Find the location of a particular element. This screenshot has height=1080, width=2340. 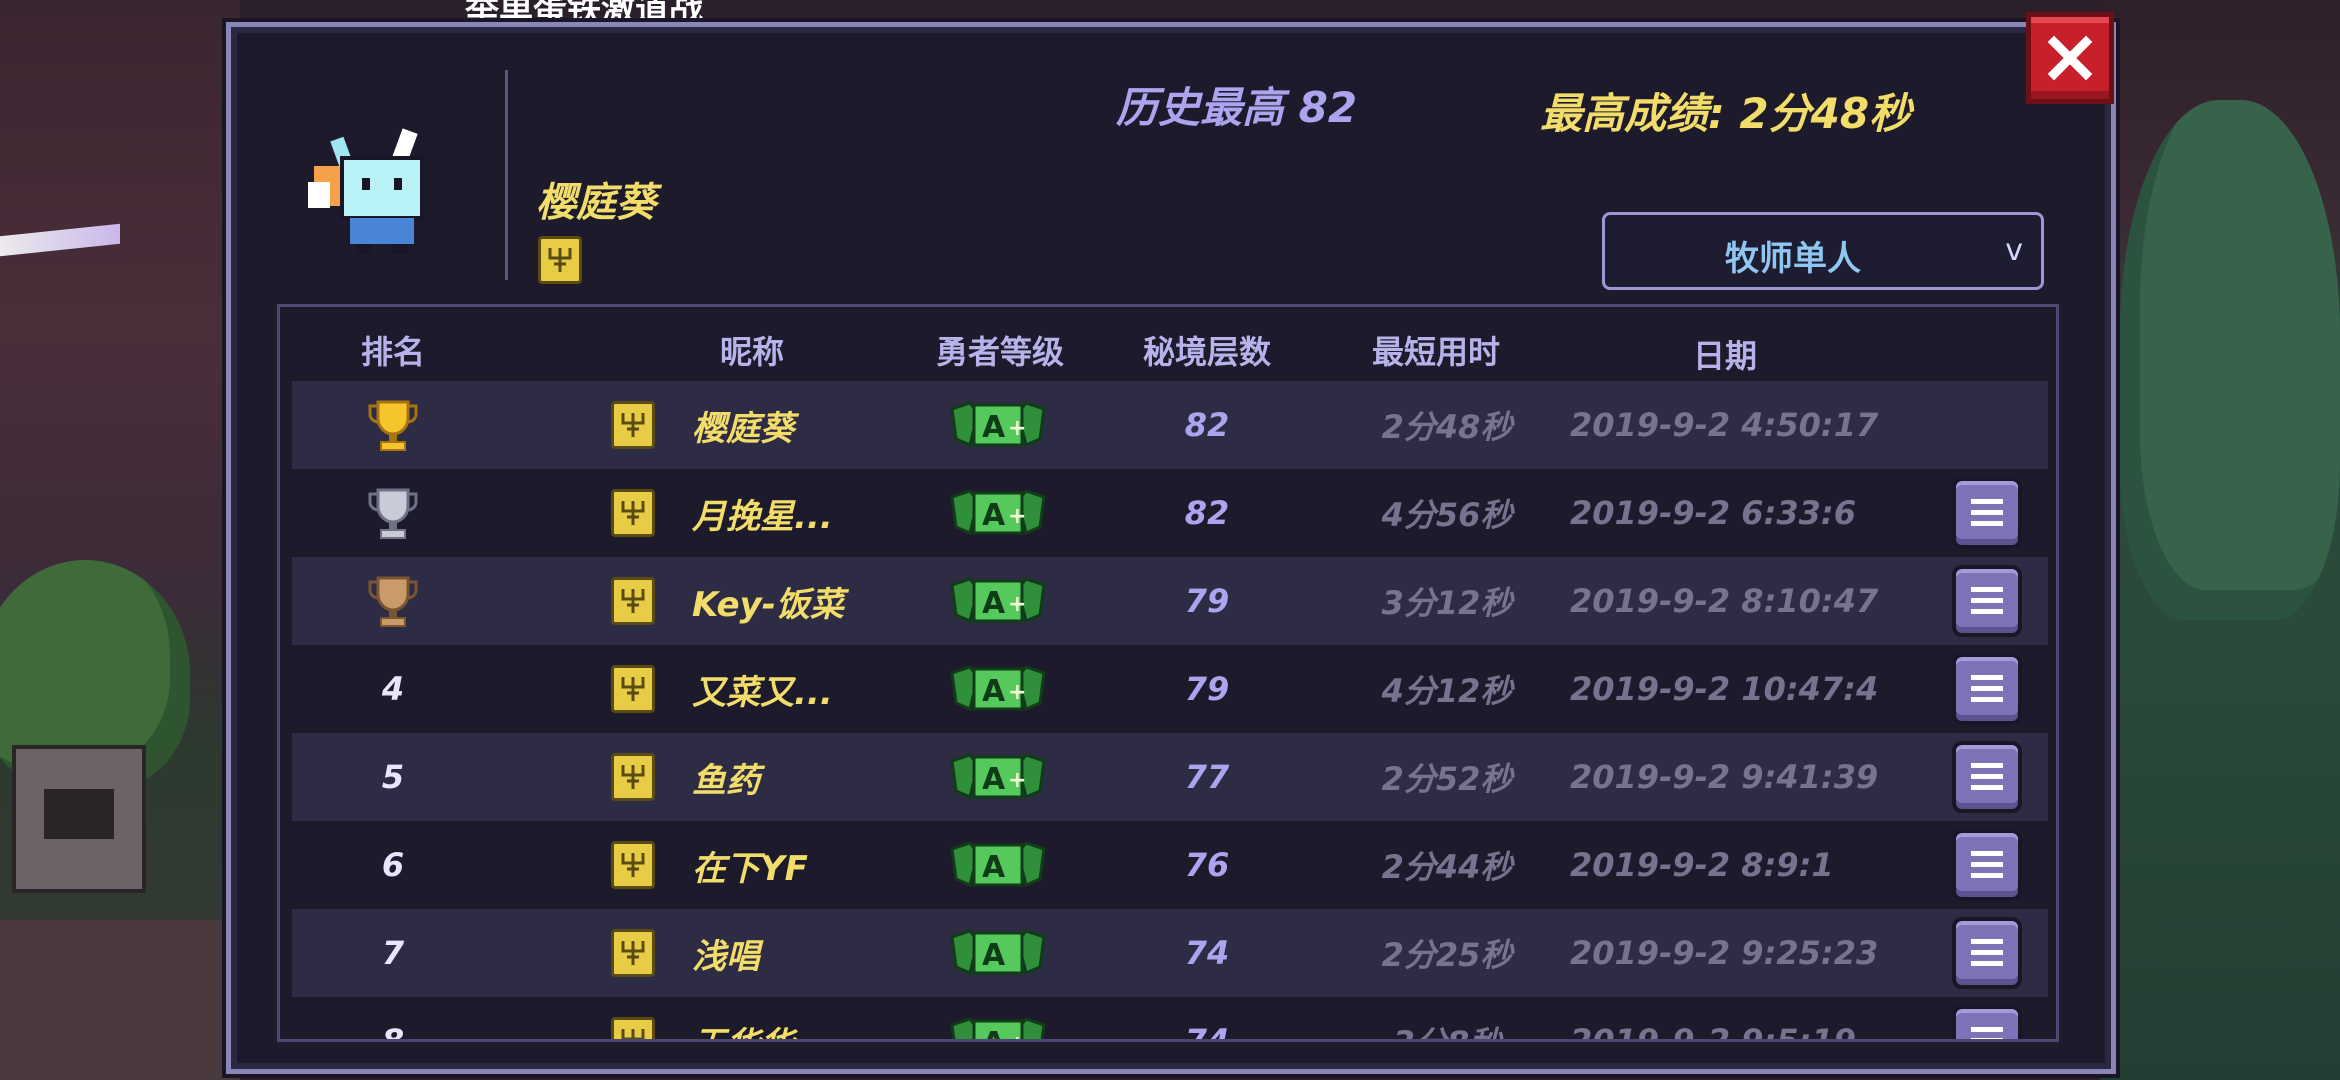

close-icon is located at coordinates (2070, 58).